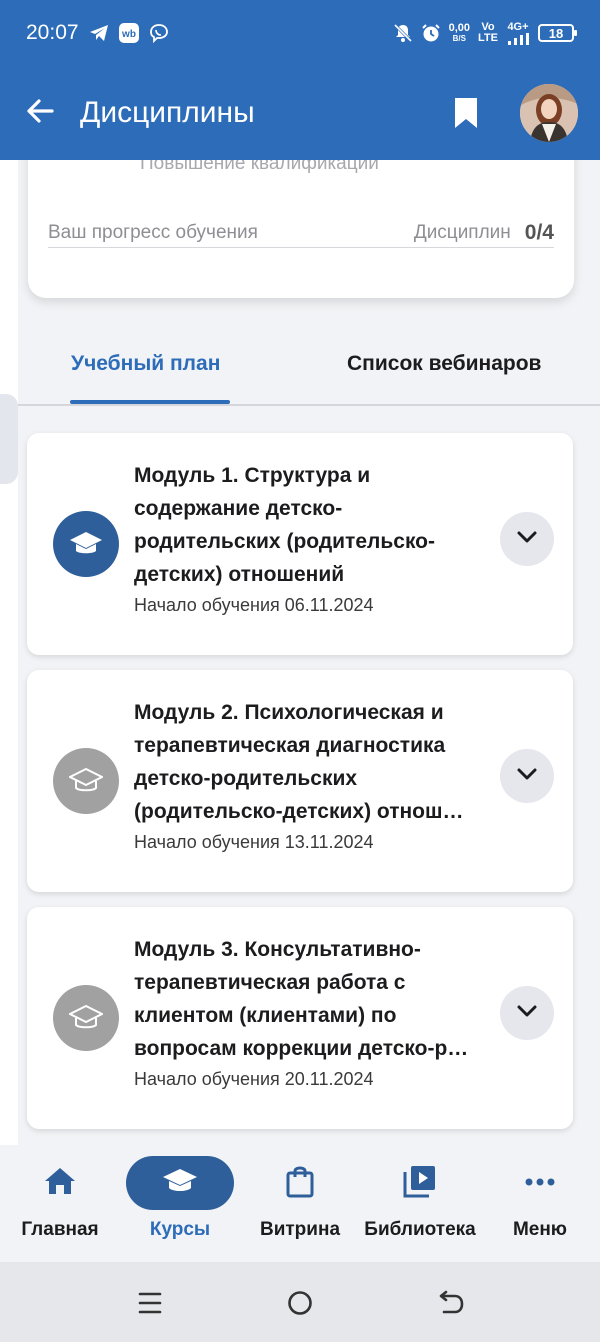 The image size is (600, 1342). What do you see at coordinates (403, 33) in the screenshot?
I see `mute-icon` at bounding box center [403, 33].